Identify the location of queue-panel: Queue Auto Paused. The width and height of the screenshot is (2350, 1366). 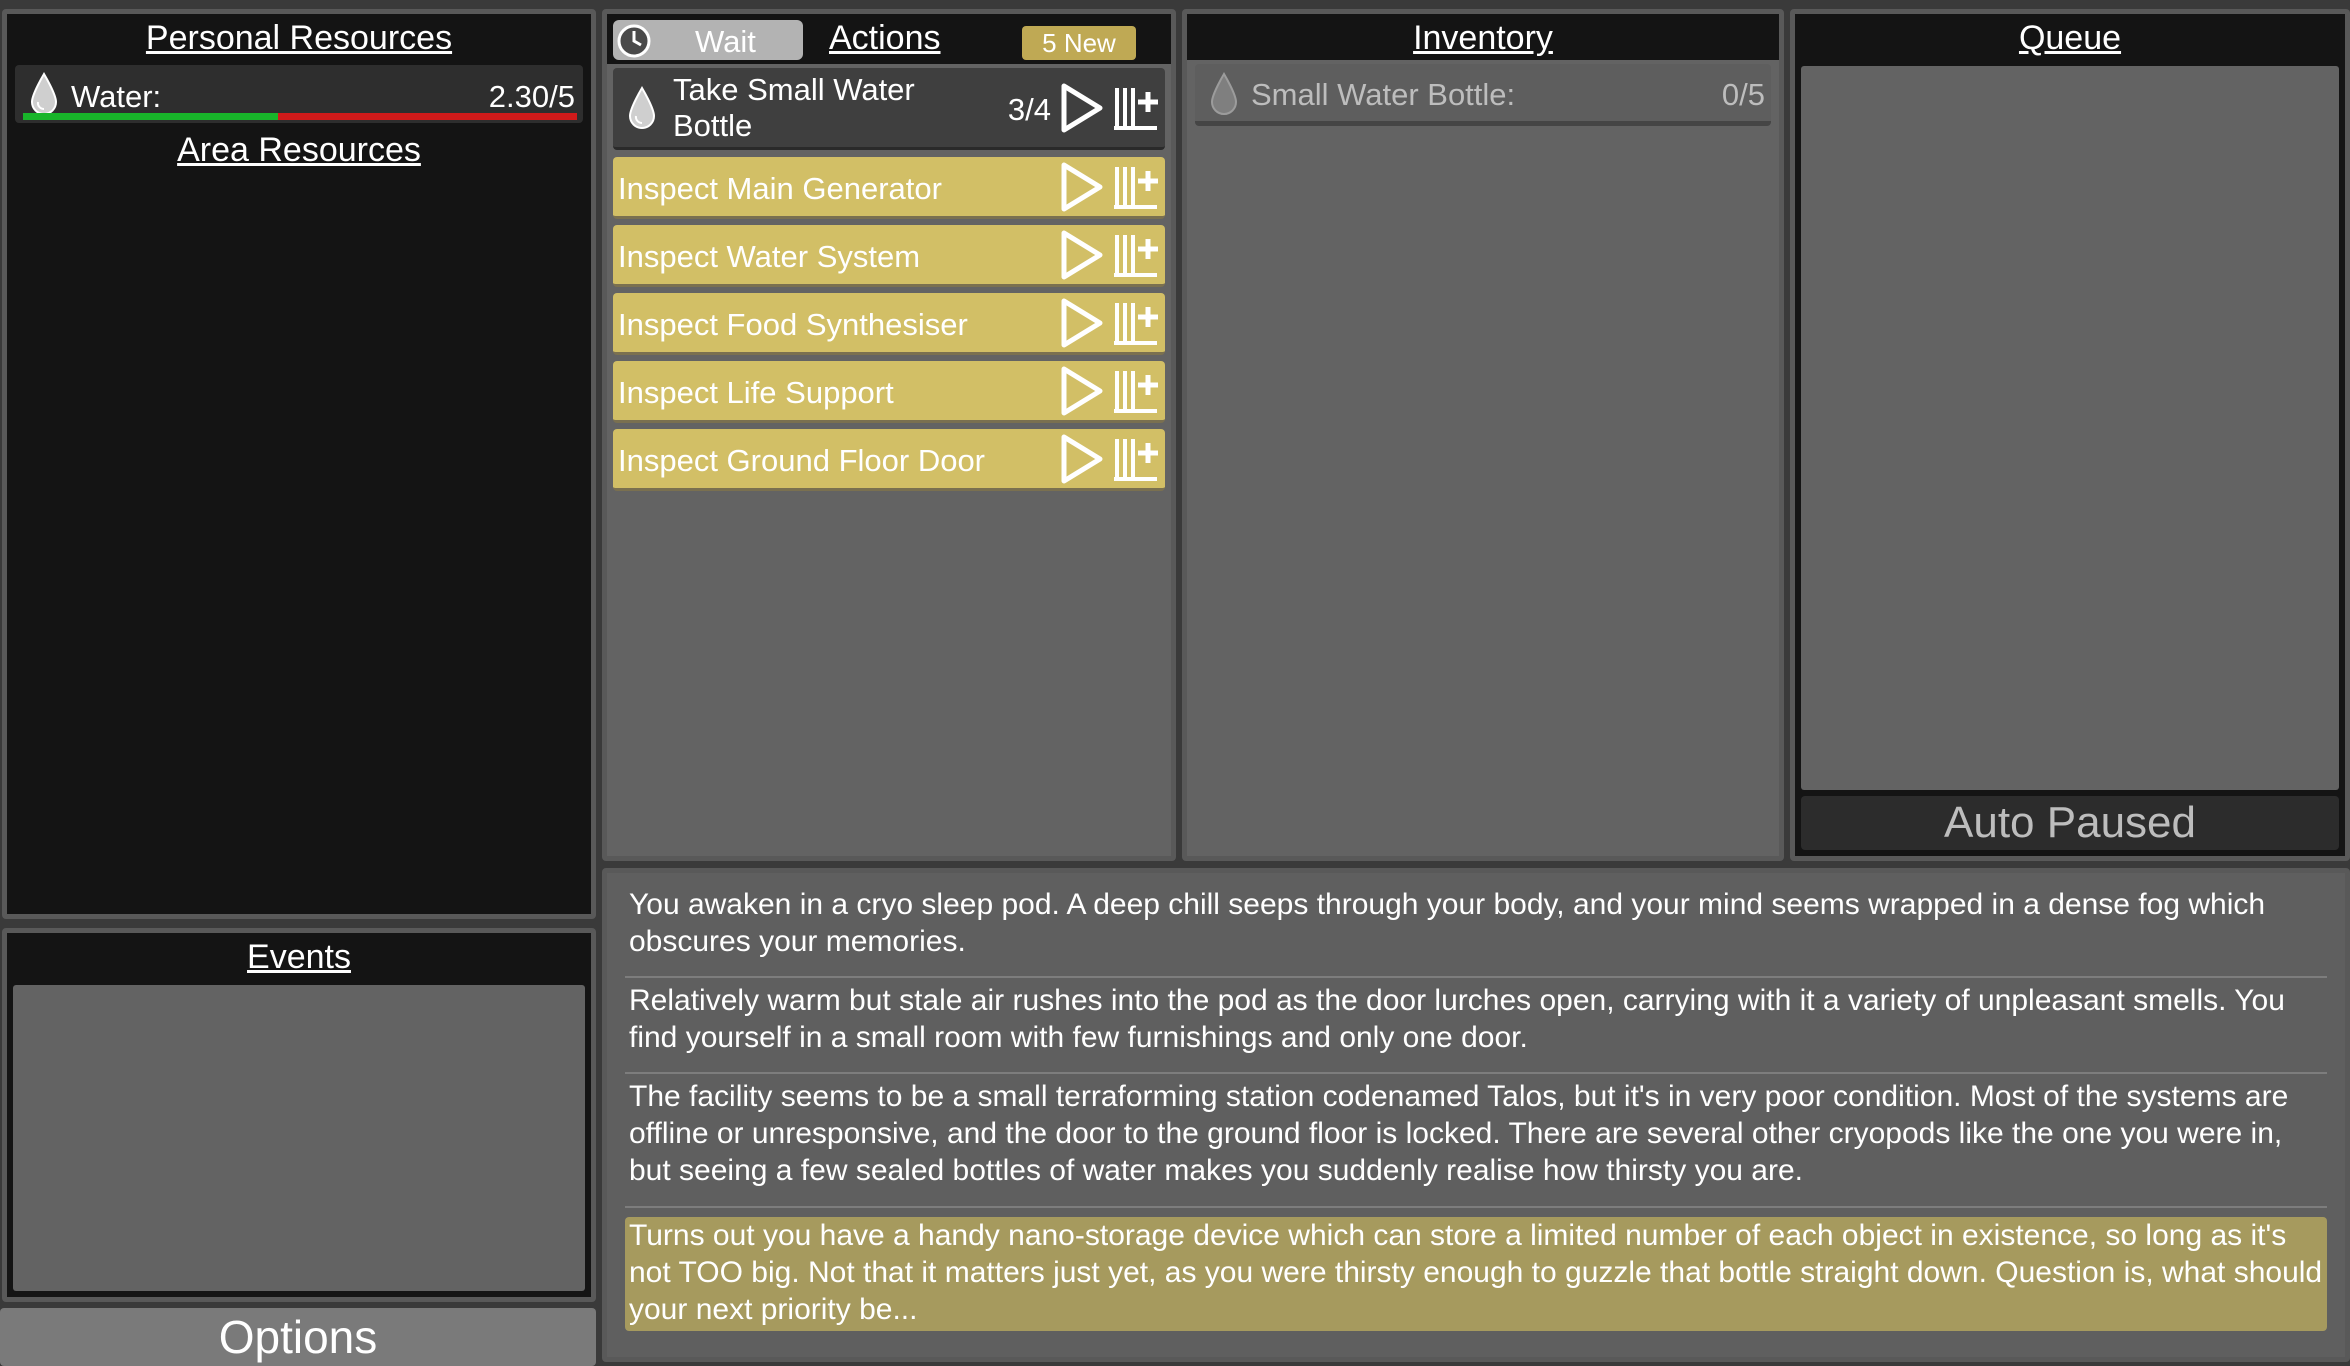
(2070, 435).